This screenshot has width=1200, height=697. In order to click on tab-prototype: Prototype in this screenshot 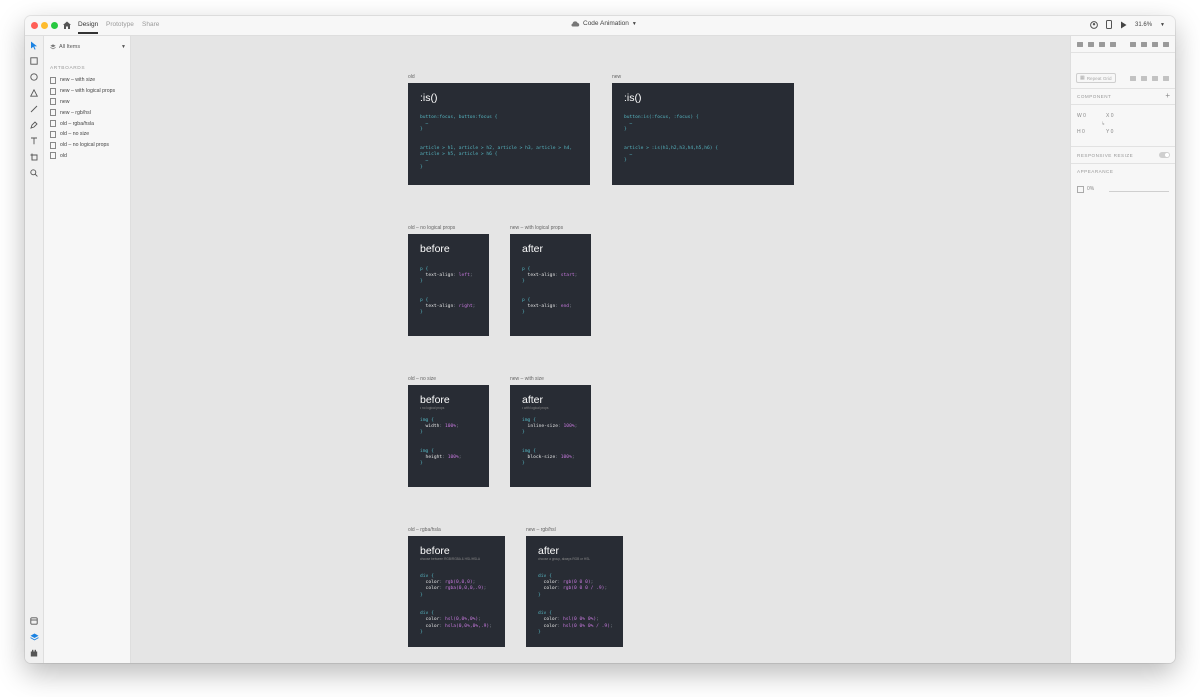, I will do `click(120, 24)`.